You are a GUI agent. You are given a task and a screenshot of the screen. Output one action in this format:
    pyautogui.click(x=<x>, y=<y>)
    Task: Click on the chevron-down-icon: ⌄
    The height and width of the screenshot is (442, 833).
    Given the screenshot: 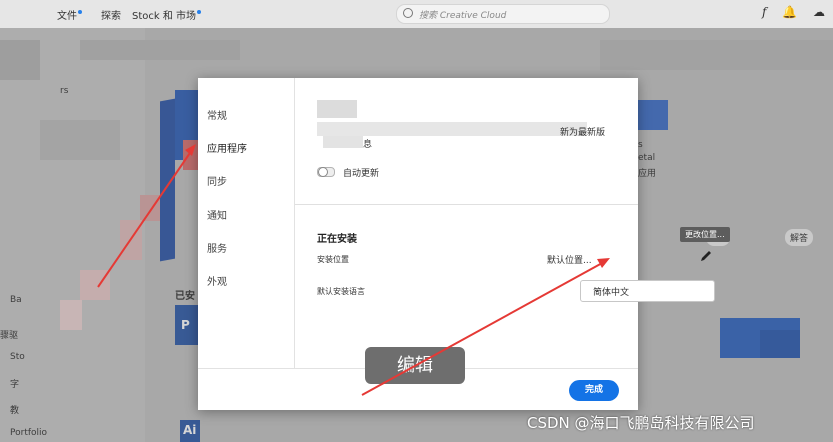 What is the action you would take?
    pyautogui.click(x=597, y=290)
    